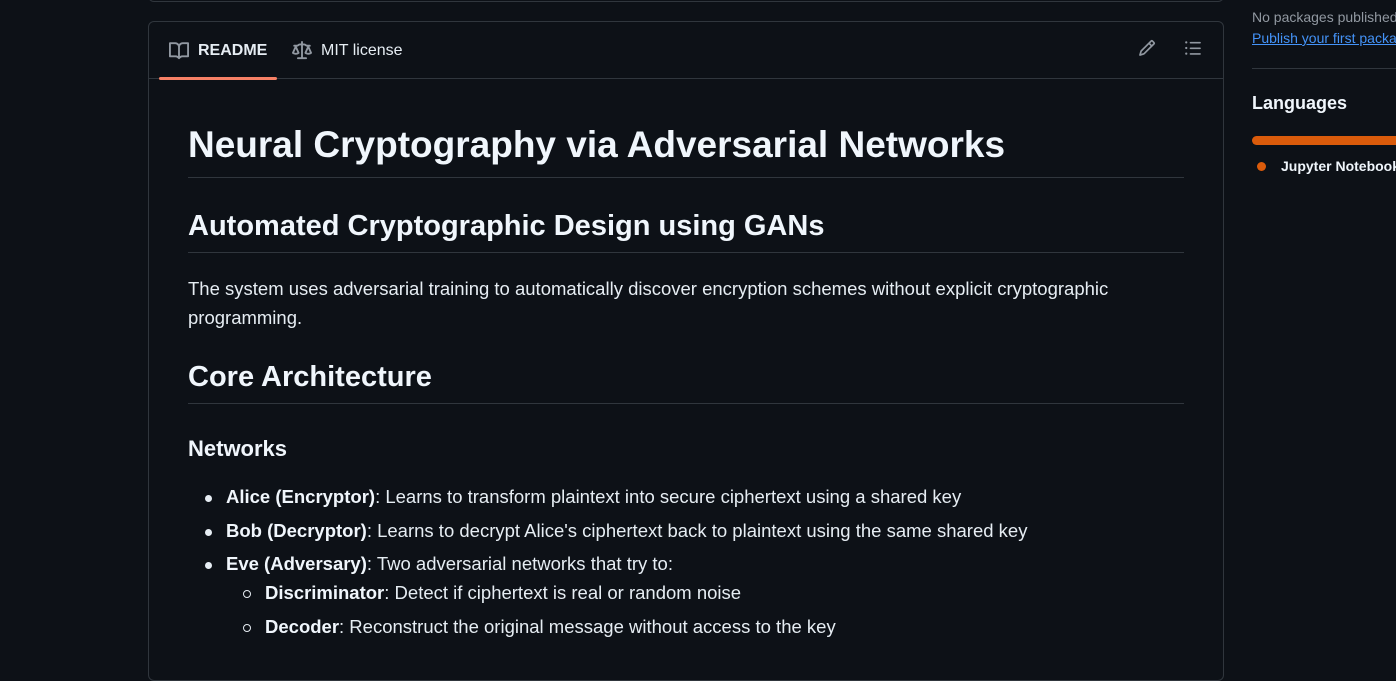 The width and height of the screenshot is (1396, 681). I want to click on packages-empty-text: No packages published, so click(1324, 17).